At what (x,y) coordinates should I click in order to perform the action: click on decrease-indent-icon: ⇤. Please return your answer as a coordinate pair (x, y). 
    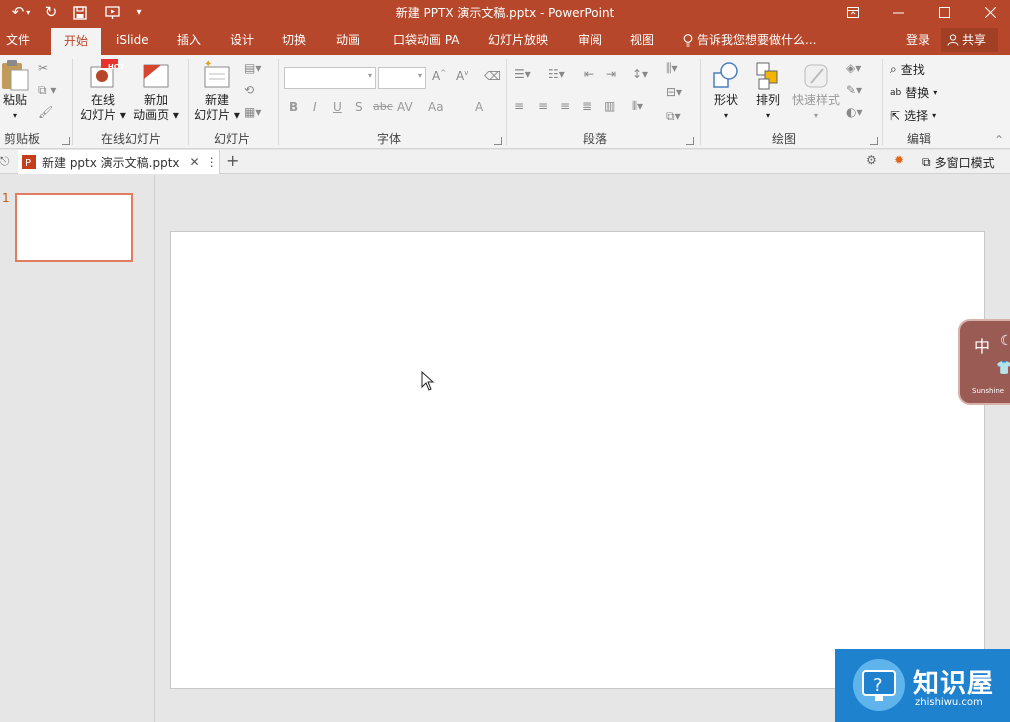
    Looking at the image, I should click on (589, 74).